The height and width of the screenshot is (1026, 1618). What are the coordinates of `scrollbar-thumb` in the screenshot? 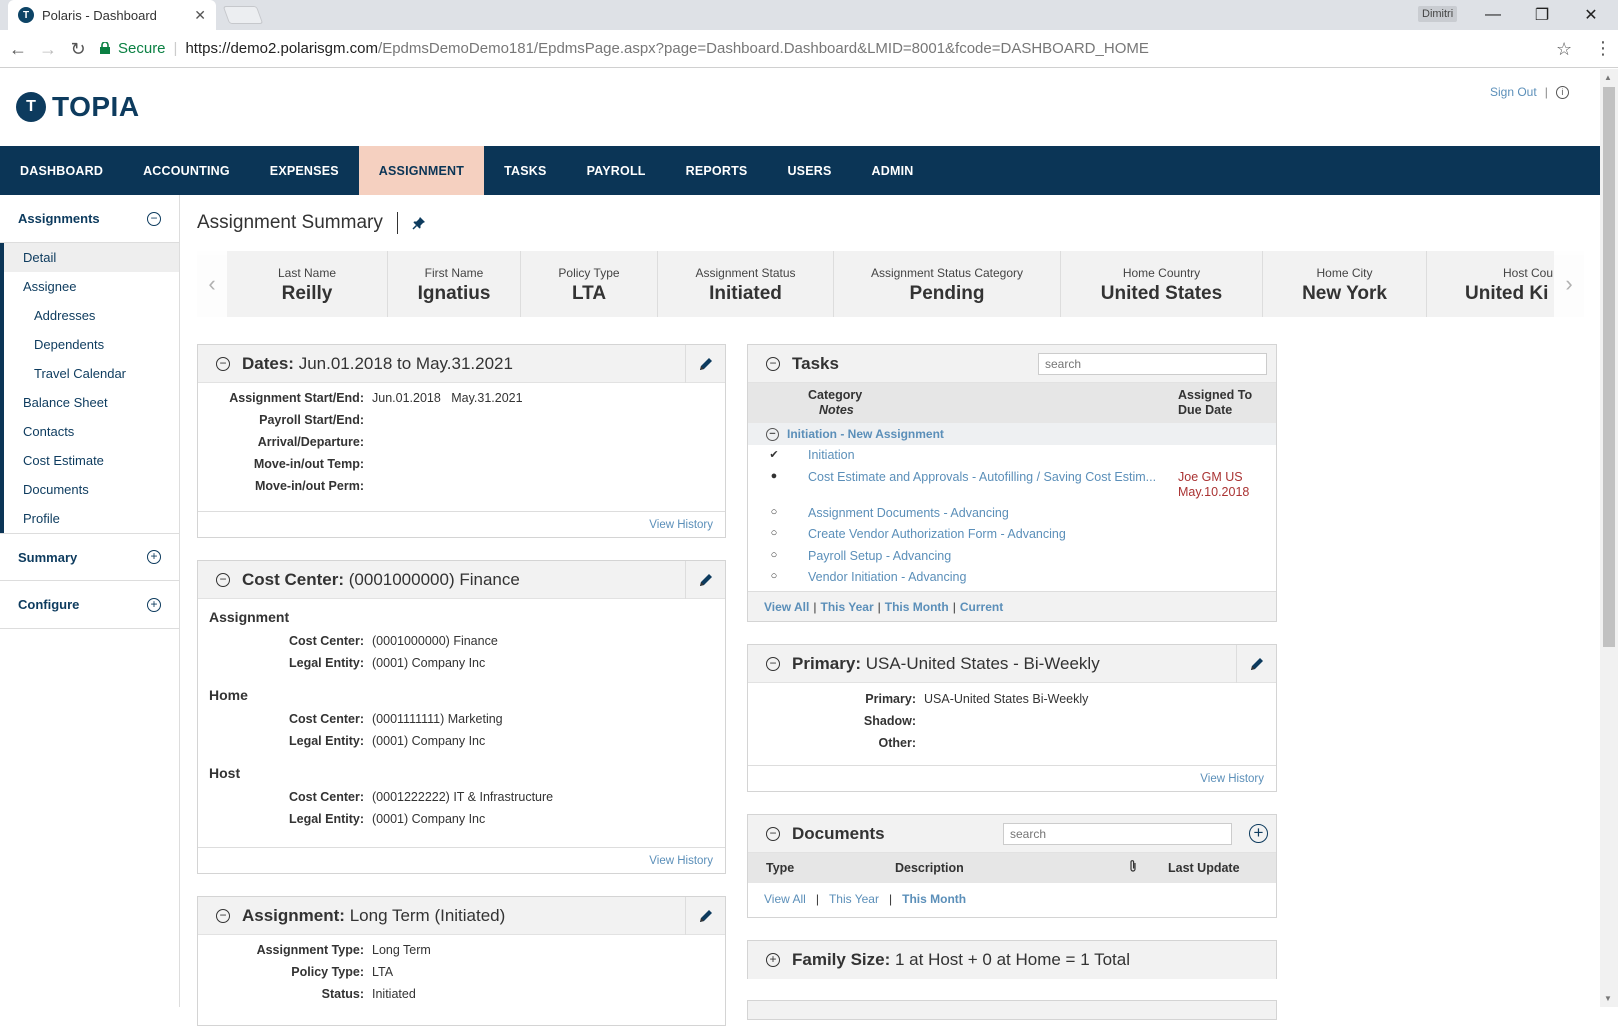 It's located at (1609, 367).